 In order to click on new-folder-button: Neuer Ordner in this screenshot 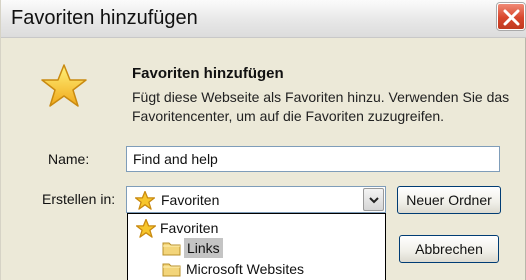, I will do `click(449, 200)`.